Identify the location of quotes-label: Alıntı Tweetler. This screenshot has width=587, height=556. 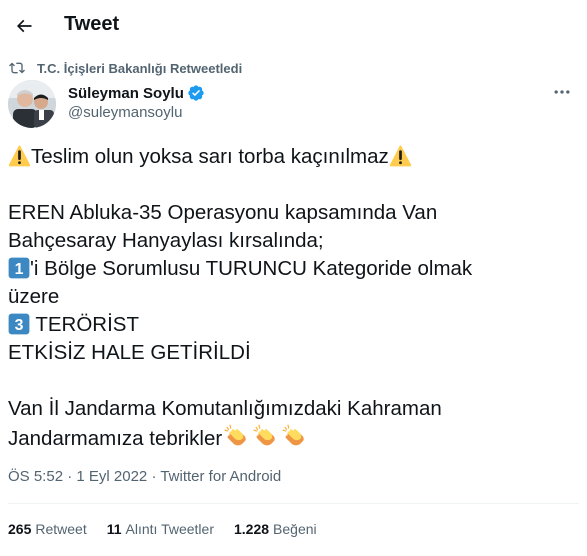
(169, 529).